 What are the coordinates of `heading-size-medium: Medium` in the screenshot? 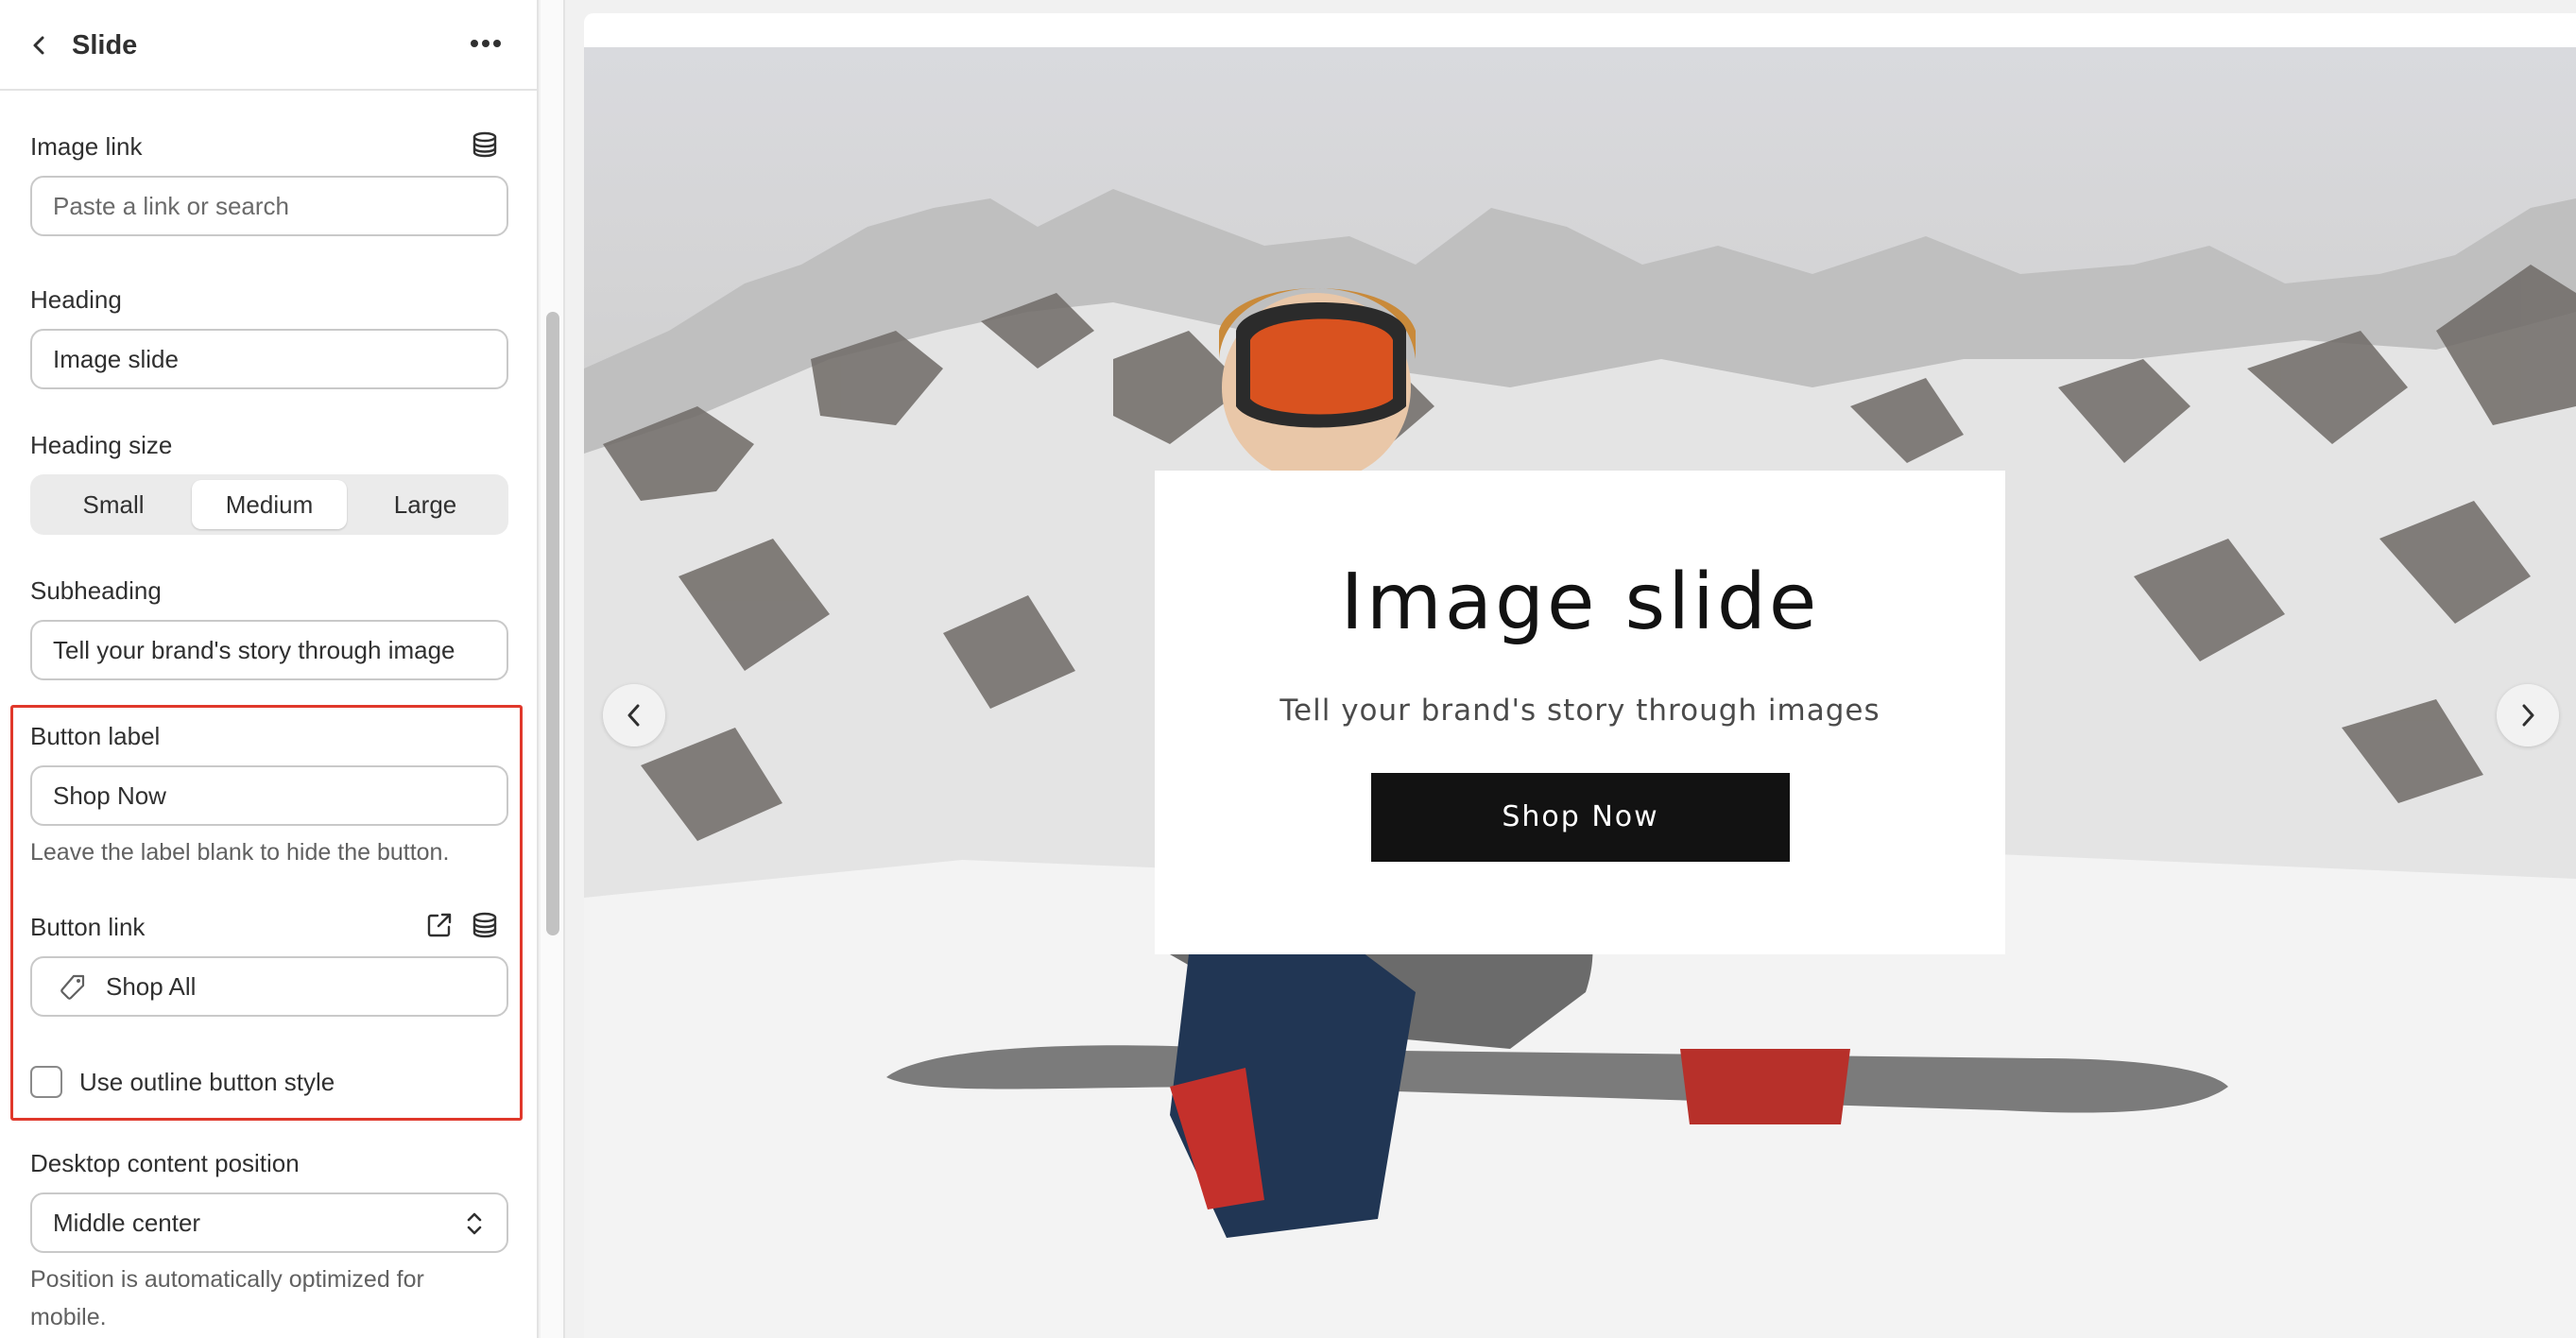 It's located at (269, 504).